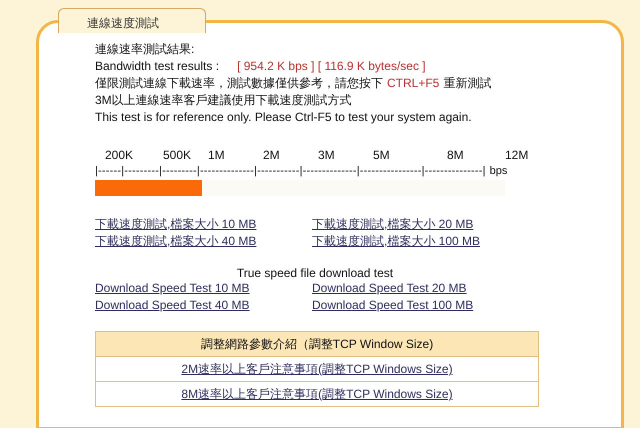  I want to click on download-link: Download Speed Test 40 MB, so click(203, 305).